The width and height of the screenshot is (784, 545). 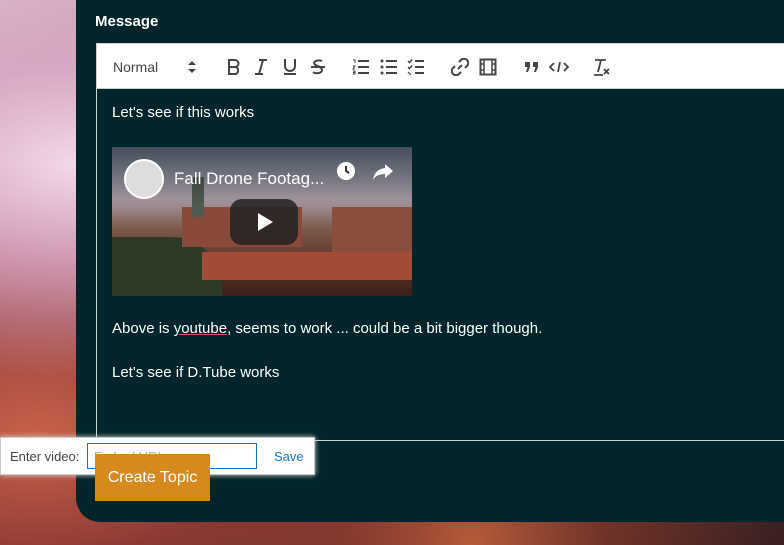 I want to click on link-icon, so click(x=460, y=67).